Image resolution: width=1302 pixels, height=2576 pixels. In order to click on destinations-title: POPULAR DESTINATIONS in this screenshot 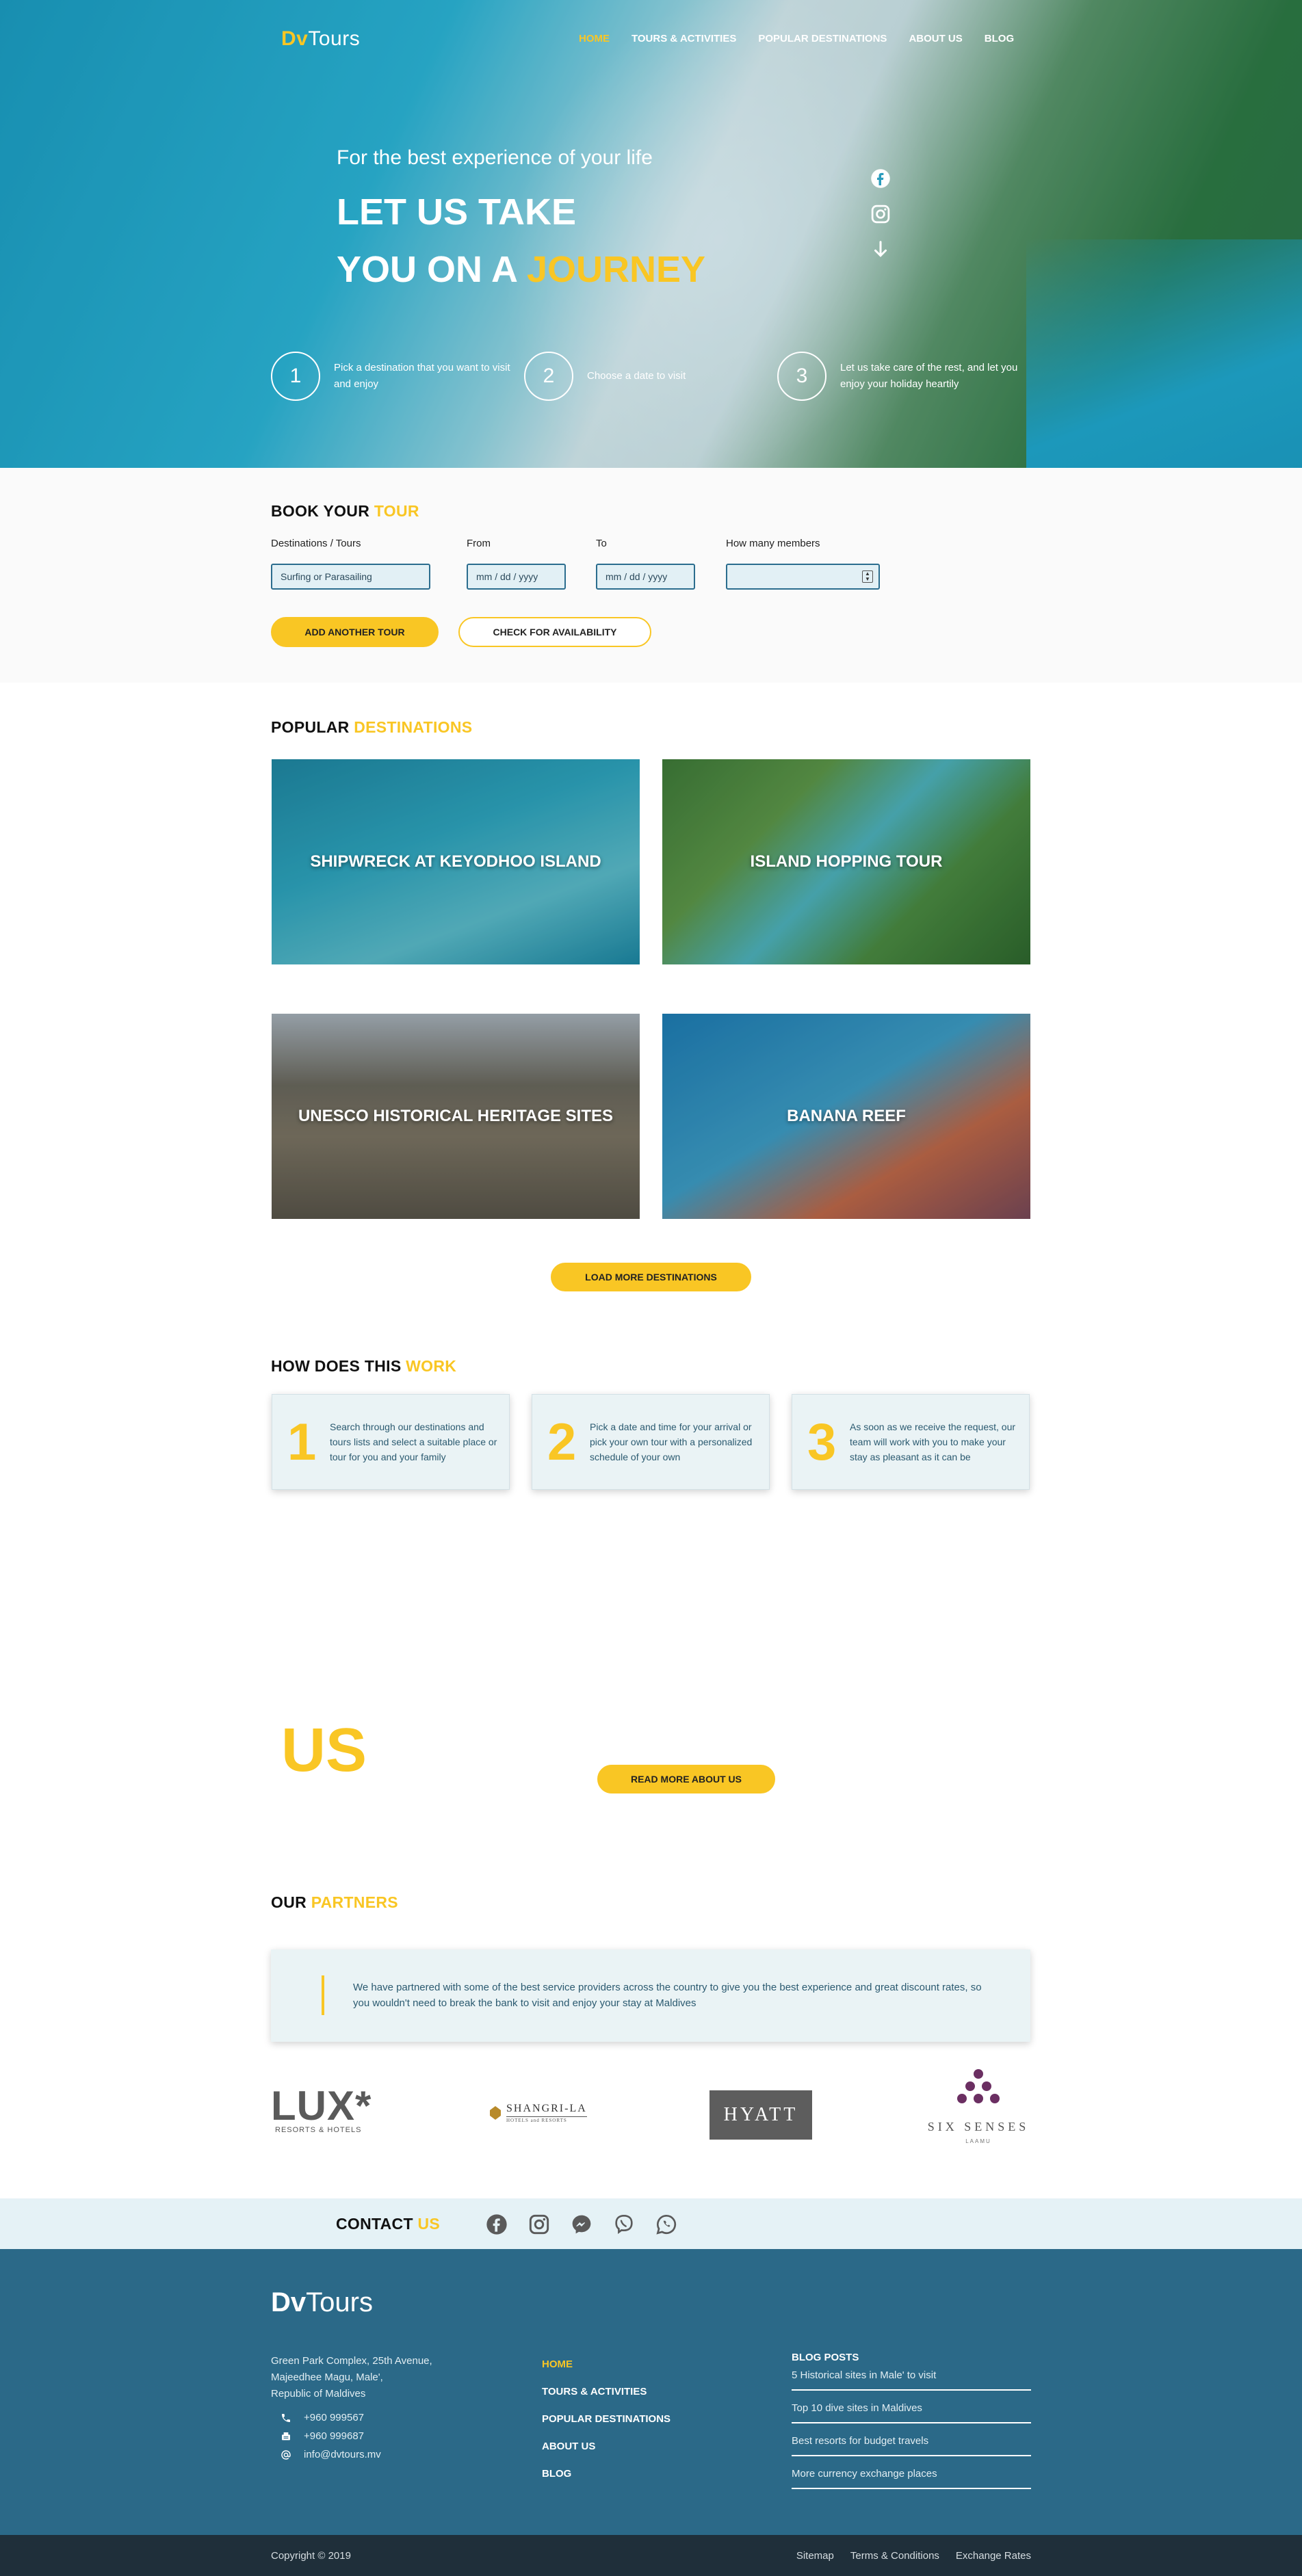, I will do `click(372, 727)`.